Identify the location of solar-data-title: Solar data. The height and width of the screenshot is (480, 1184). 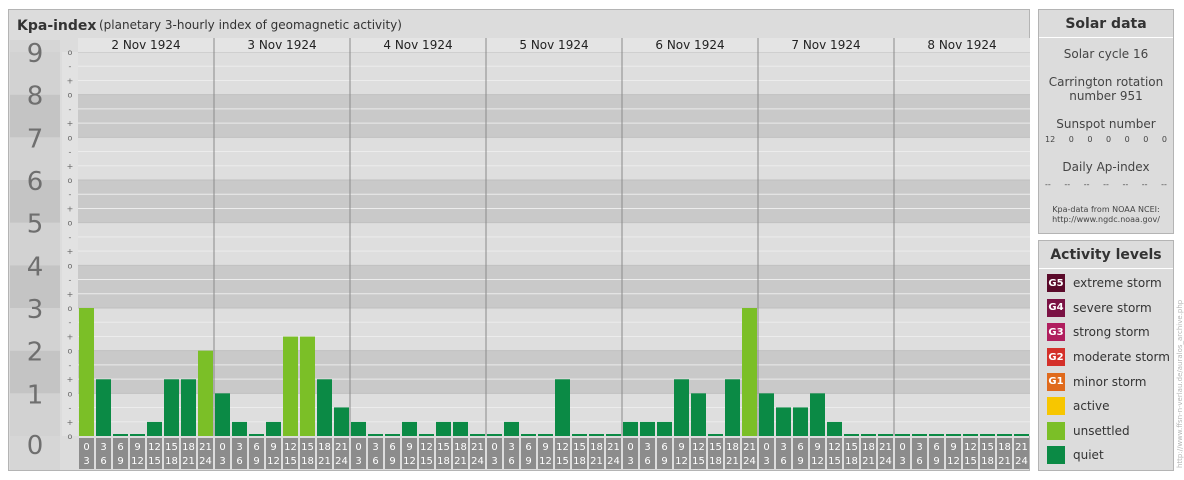
(1106, 24).